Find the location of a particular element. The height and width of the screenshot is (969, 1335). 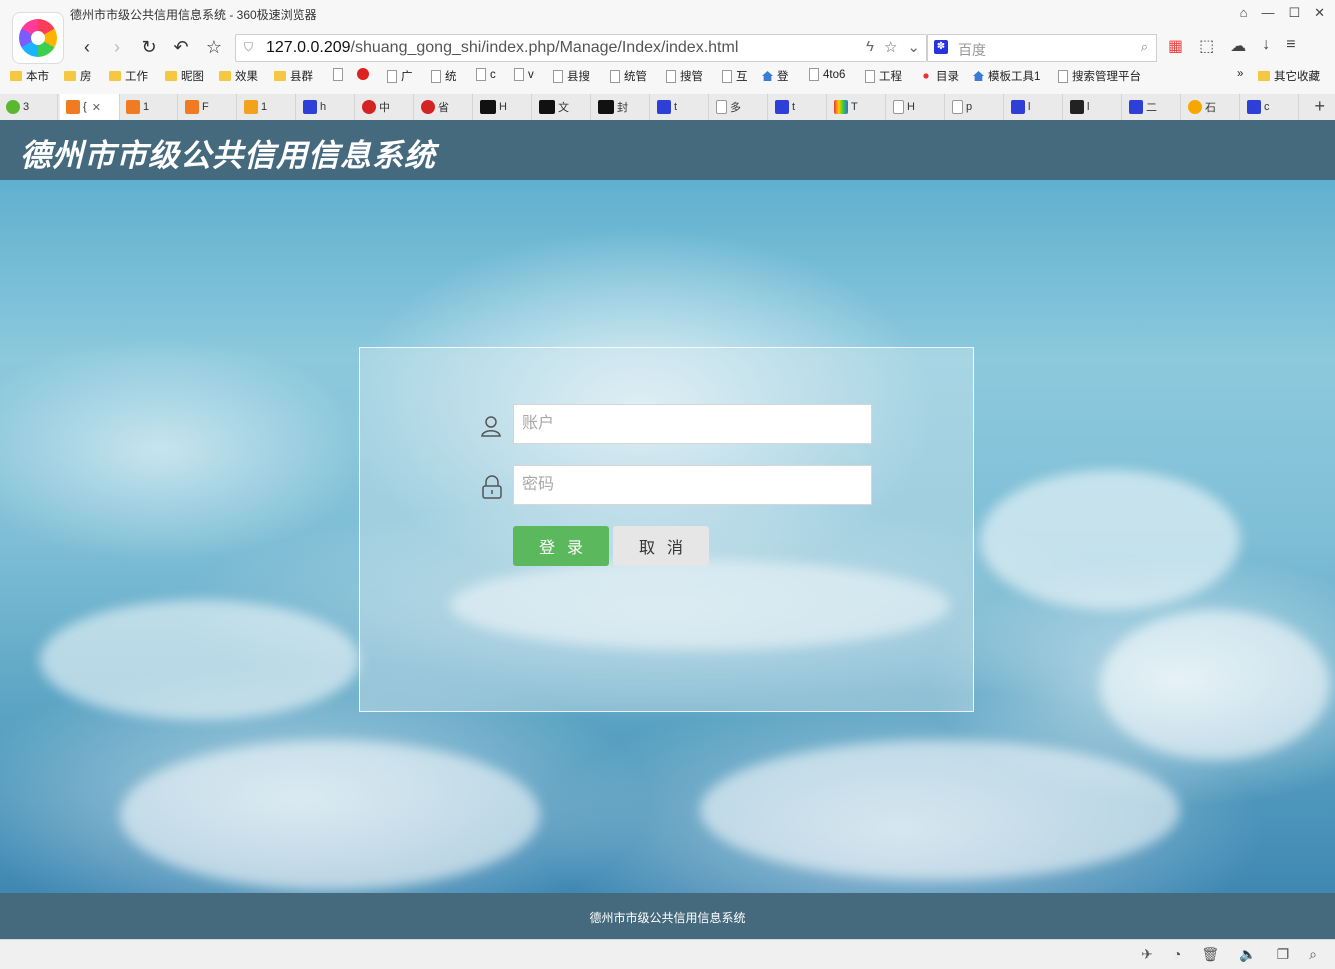

bookmark-item: 工程 is located at coordinates (883, 76).